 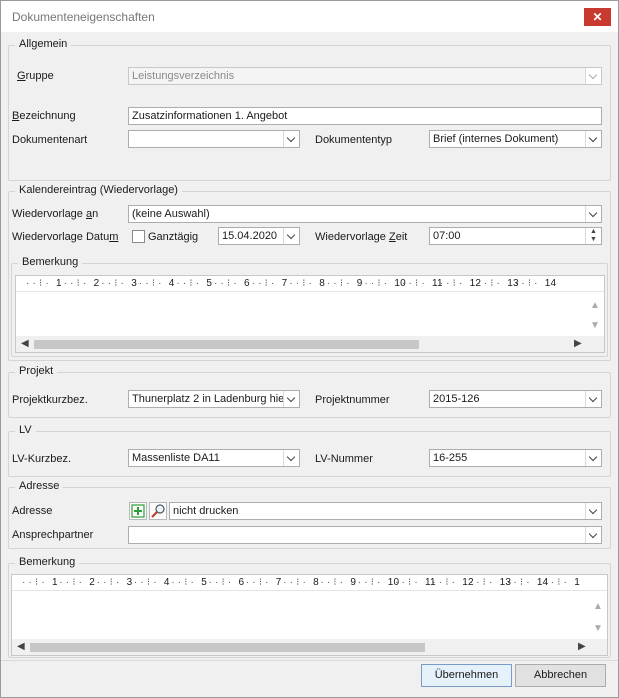 What do you see at coordinates (309, 660) in the screenshot?
I see `footer-separator` at bounding box center [309, 660].